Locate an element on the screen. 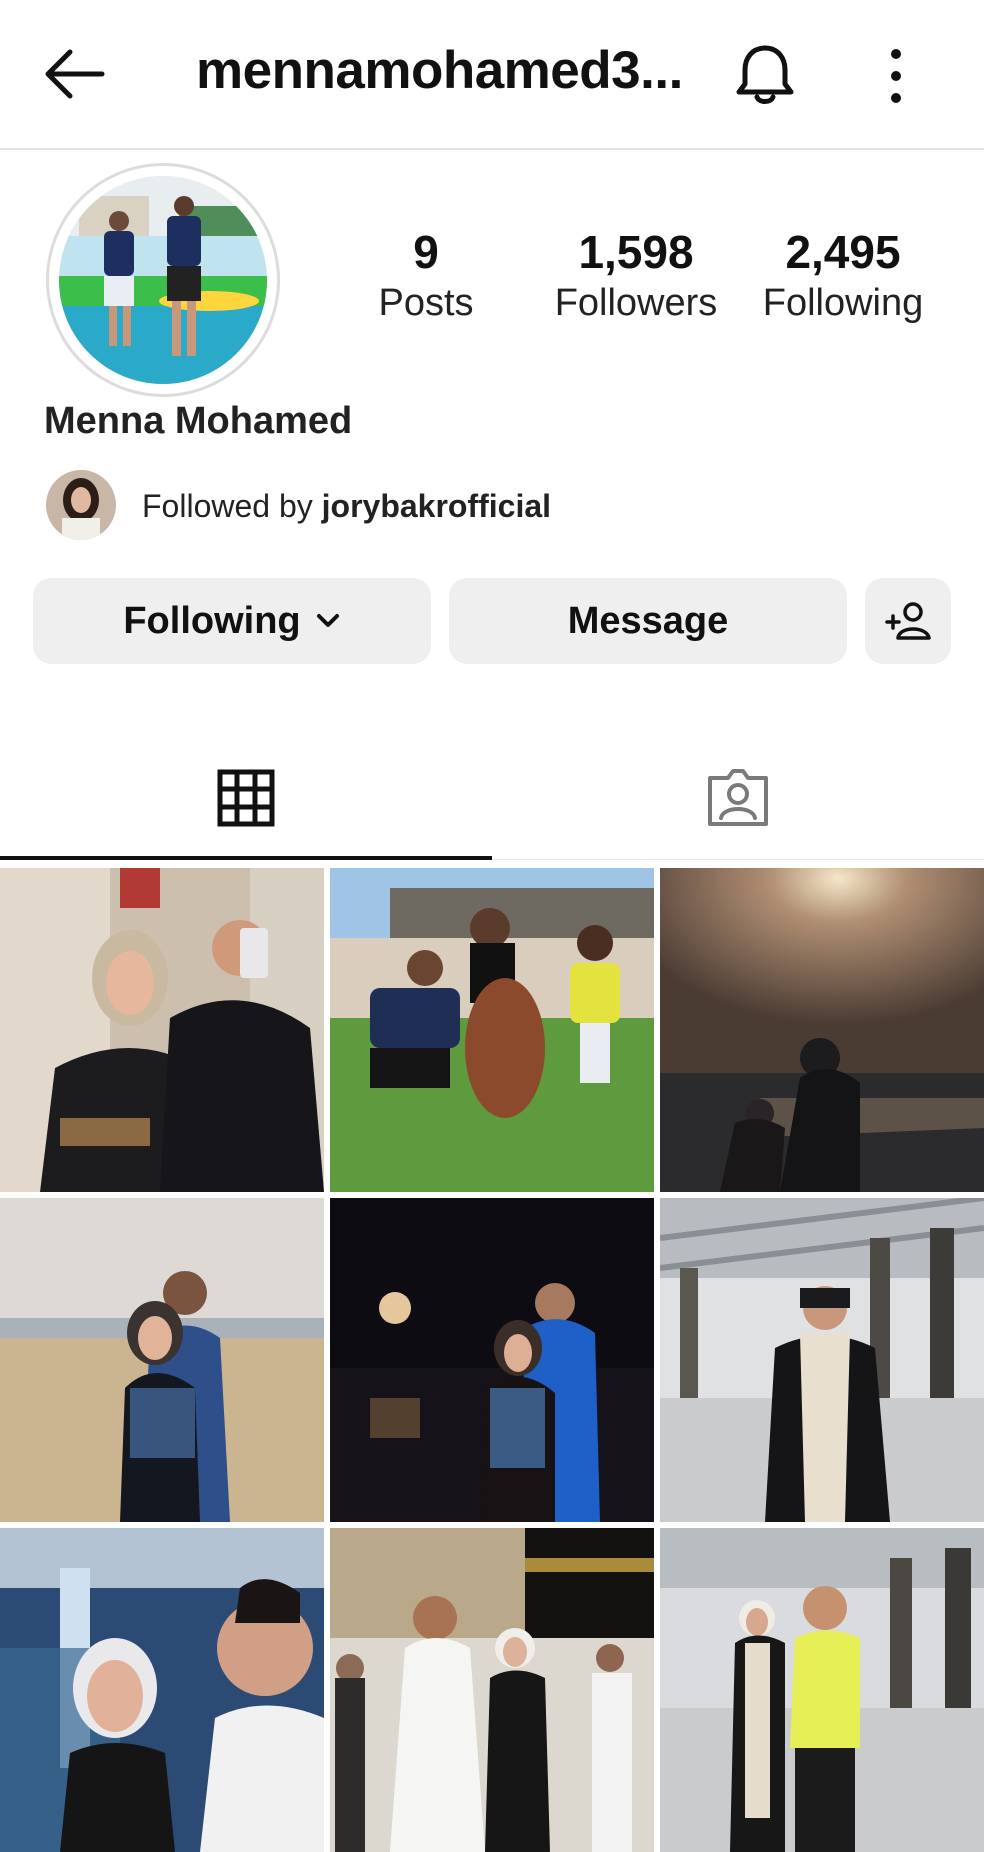 The height and width of the screenshot is (1852, 984). stat-followers: 1,598 Followers is located at coordinates (636, 277).